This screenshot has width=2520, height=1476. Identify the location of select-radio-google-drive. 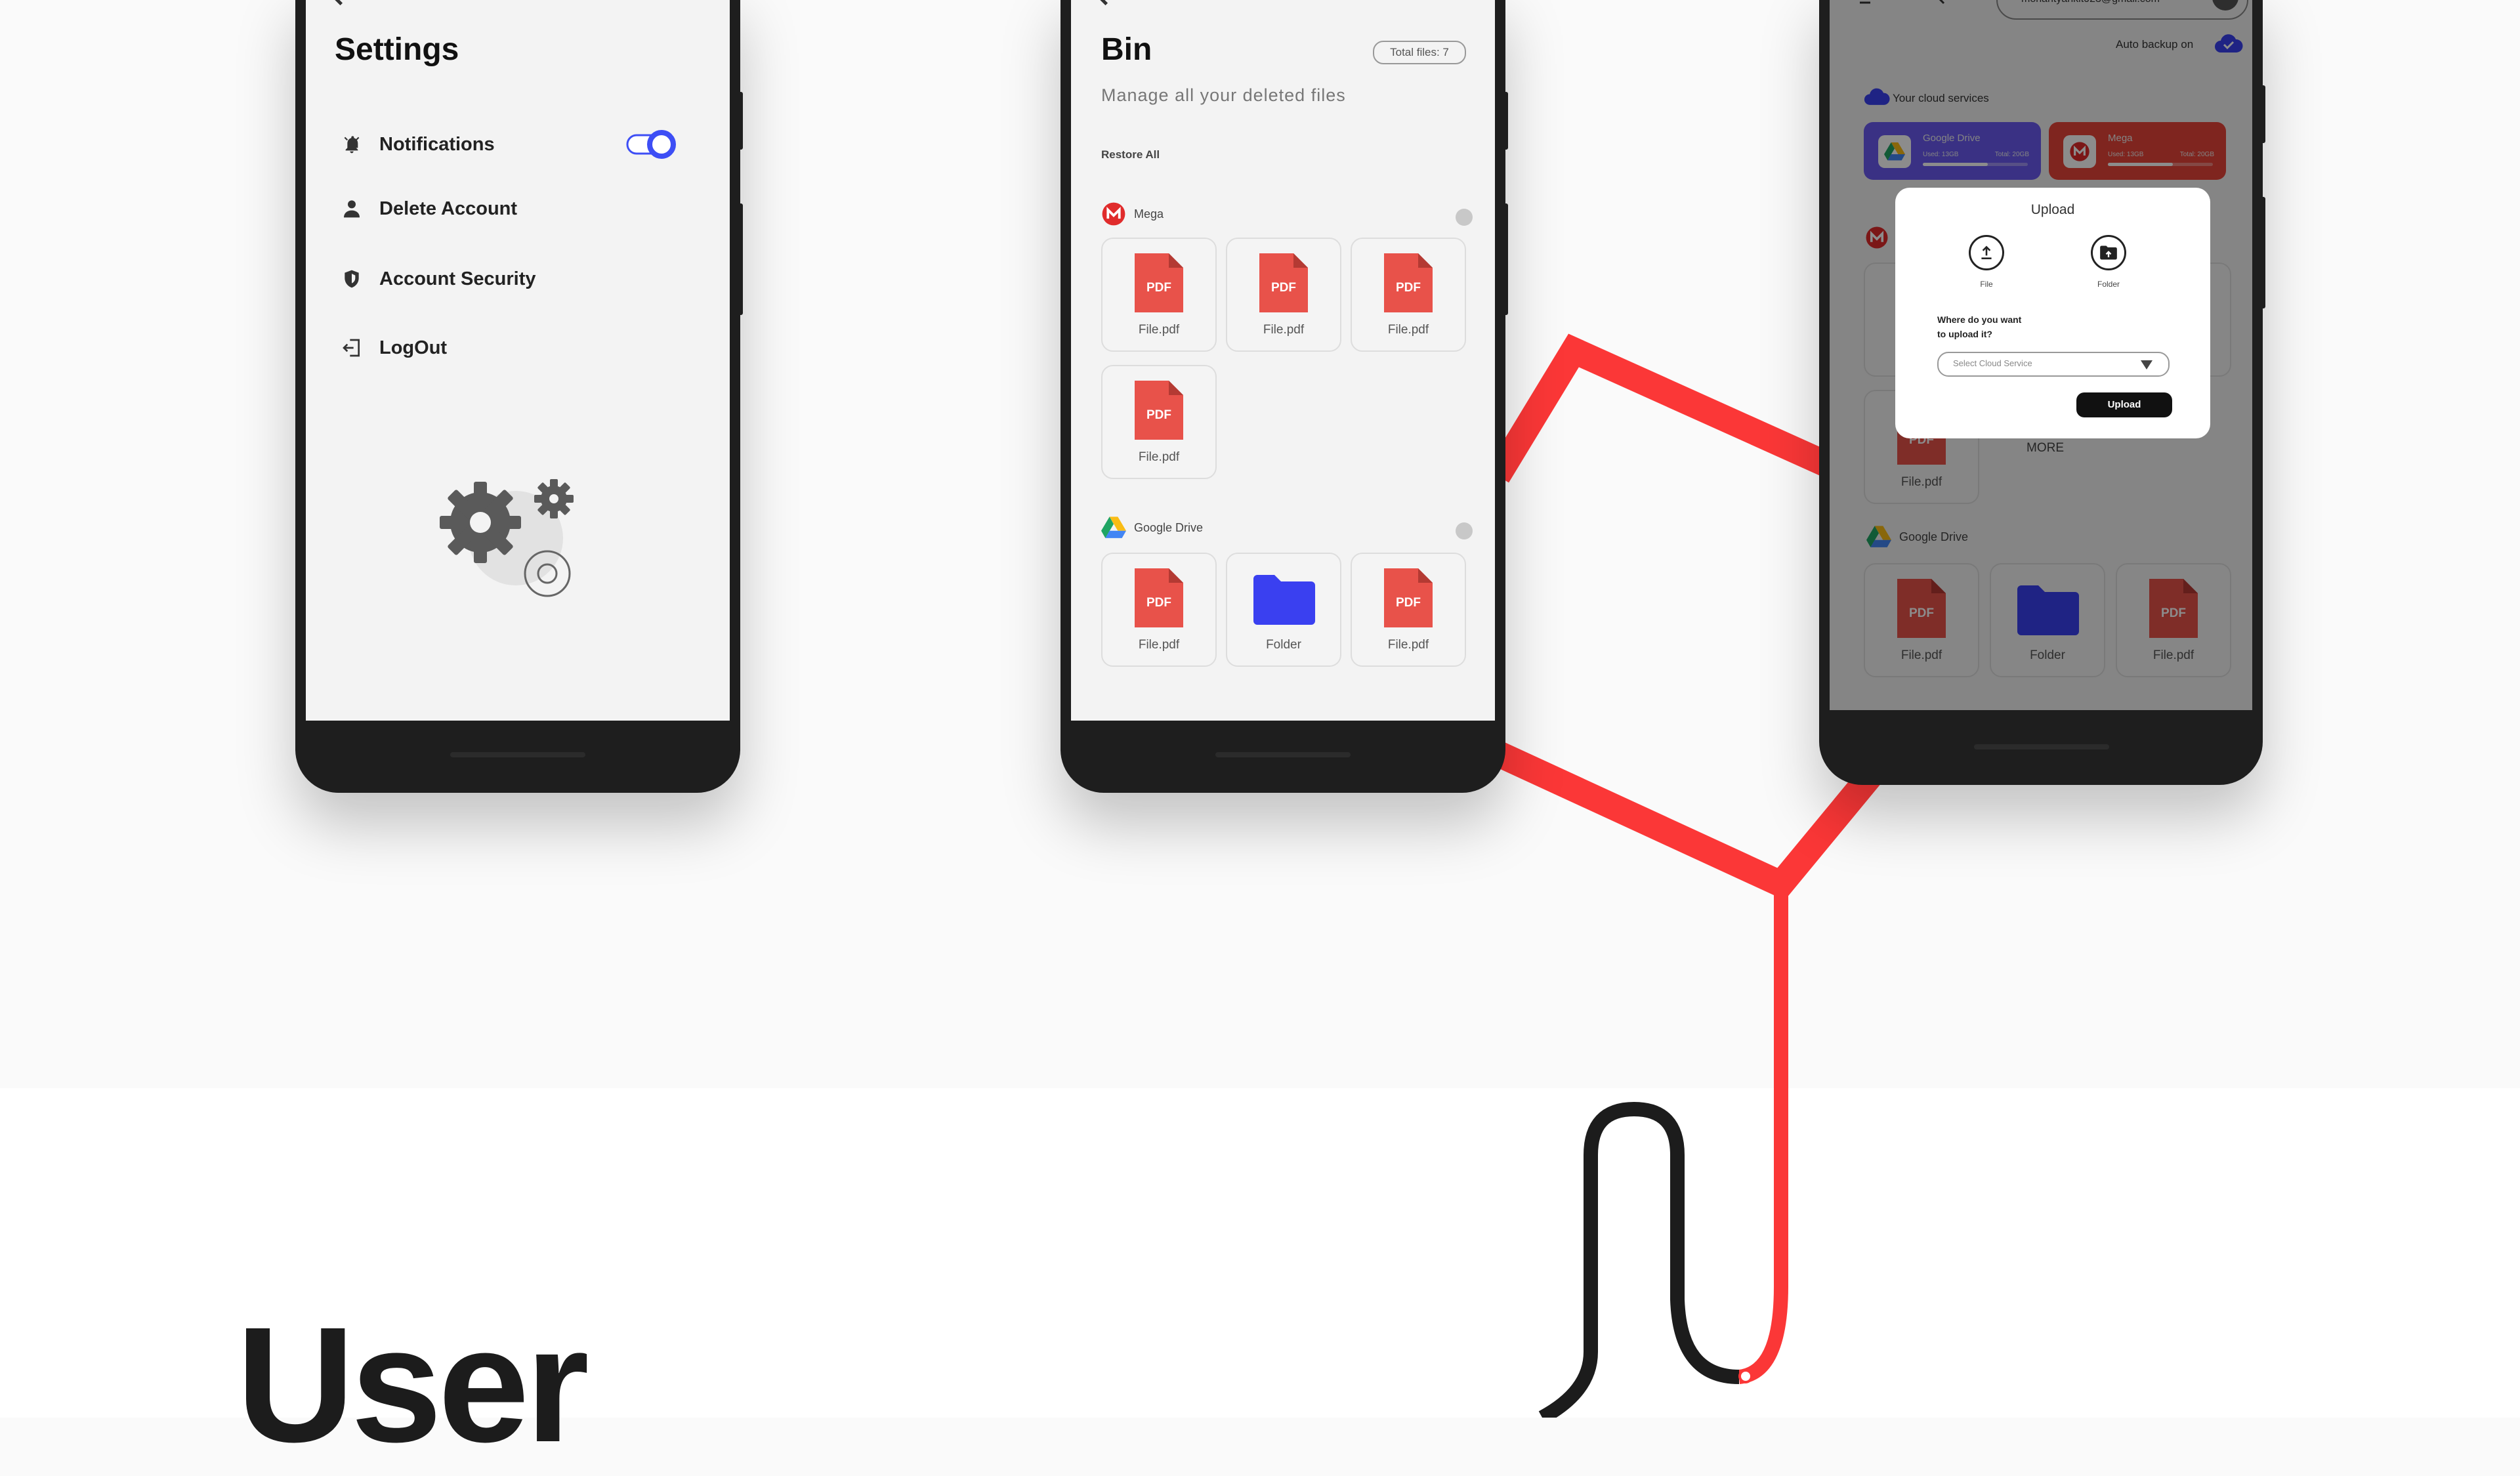
(1464, 530).